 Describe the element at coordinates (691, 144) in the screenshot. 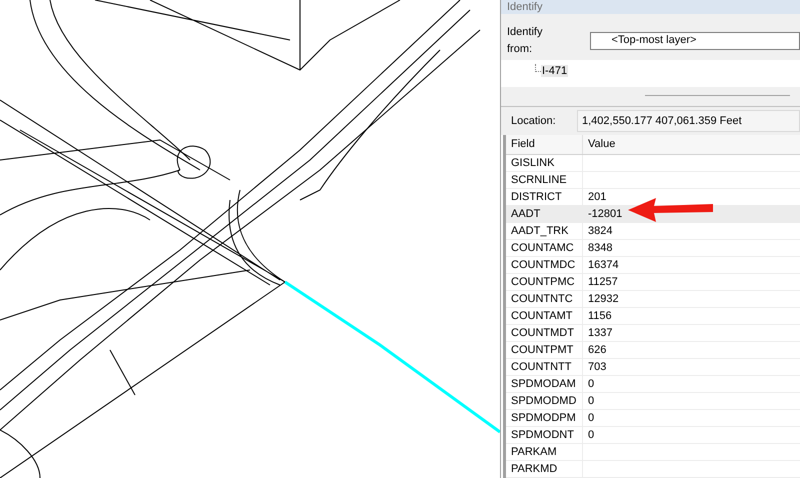

I see `column-header: Value` at that location.